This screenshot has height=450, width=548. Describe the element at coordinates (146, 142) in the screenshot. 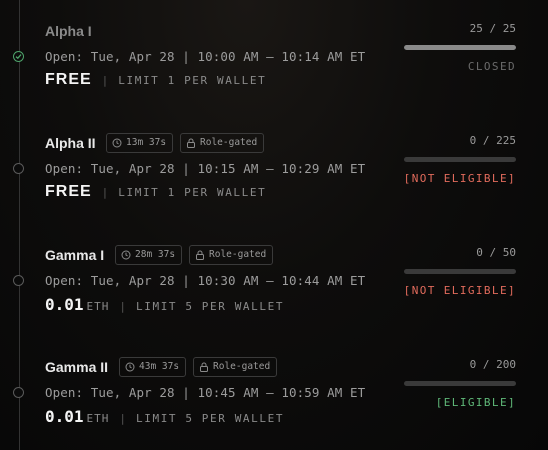

I see `countdown-text: 13m 37s` at that location.